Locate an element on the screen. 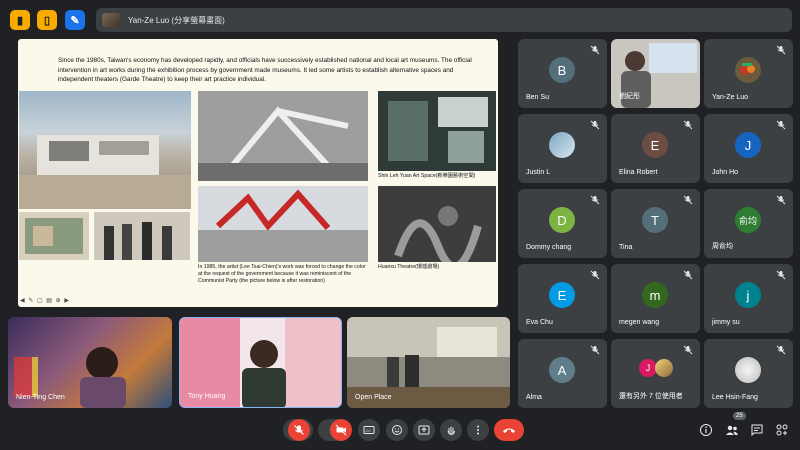 The image size is (800, 450). meeting-controls: CC is located at coordinates (400, 430).